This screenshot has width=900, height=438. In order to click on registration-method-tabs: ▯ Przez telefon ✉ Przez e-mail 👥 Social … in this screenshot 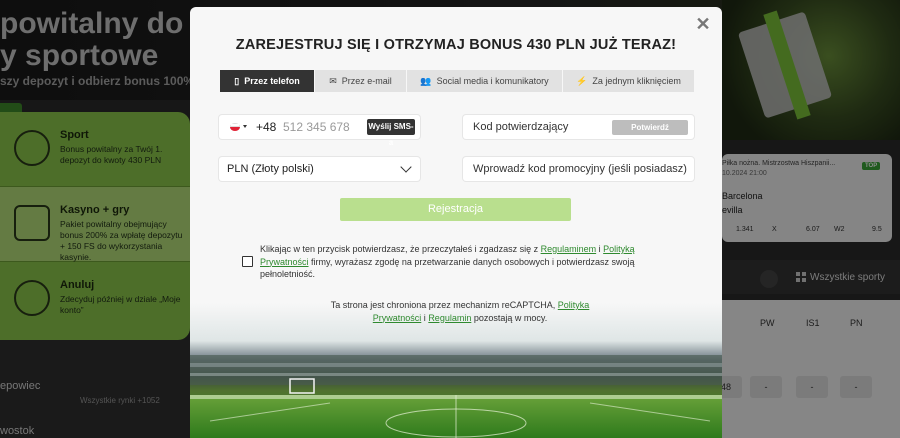, I will do `click(457, 81)`.